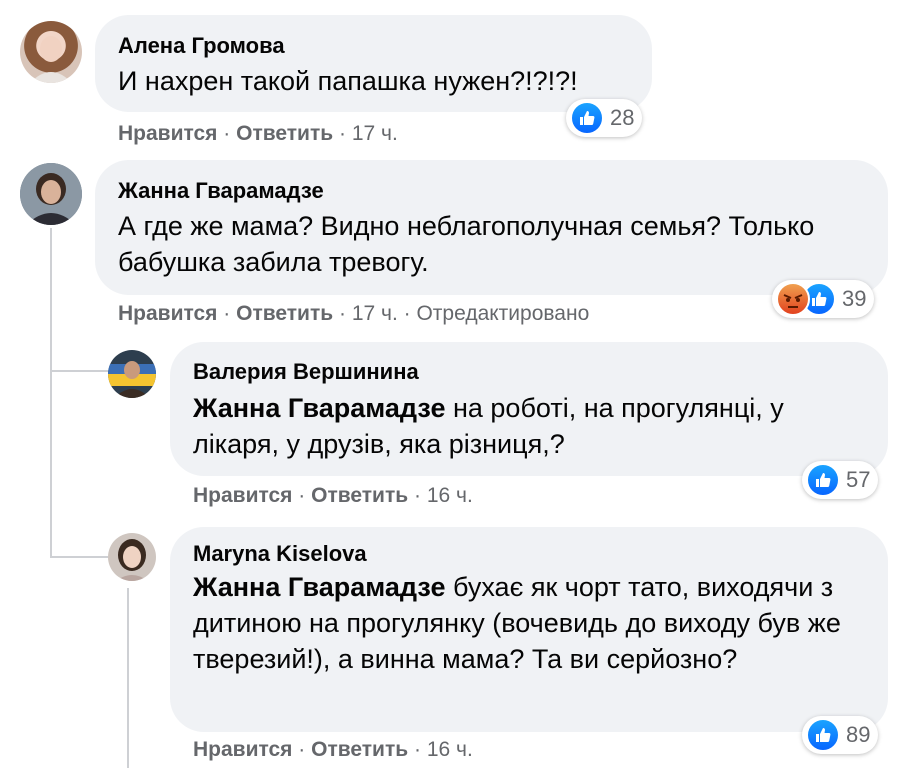 The image size is (923, 768). I want to click on reaction-count: 39, so click(854, 298).